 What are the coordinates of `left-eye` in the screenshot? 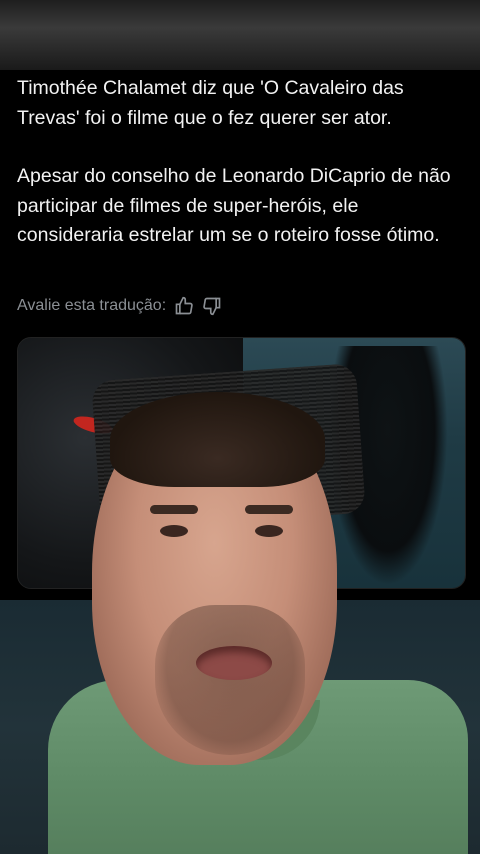 It's located at (174, 531).